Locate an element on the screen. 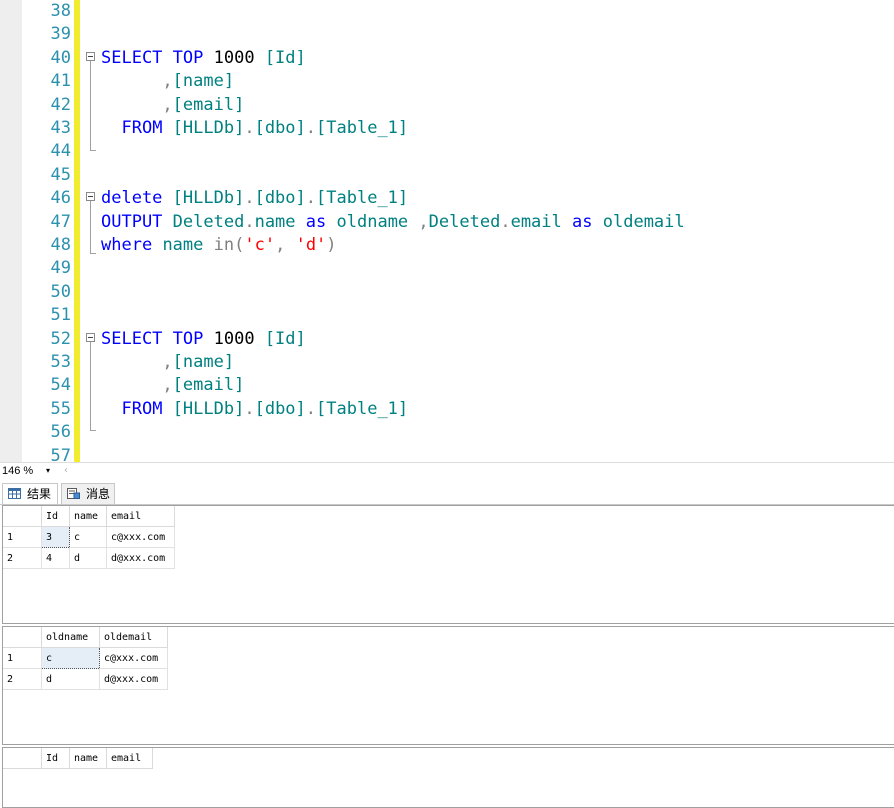  tab-messages: 消息 is located at coordinates (88, 494).